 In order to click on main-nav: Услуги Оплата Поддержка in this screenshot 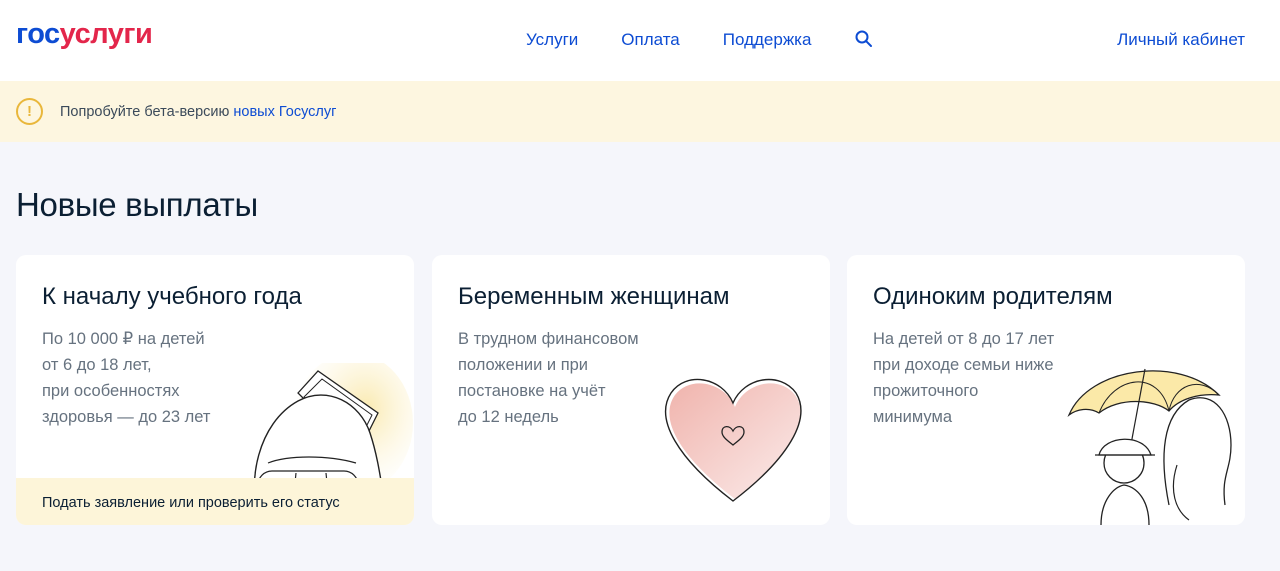, I will do `click(700, 40)`.